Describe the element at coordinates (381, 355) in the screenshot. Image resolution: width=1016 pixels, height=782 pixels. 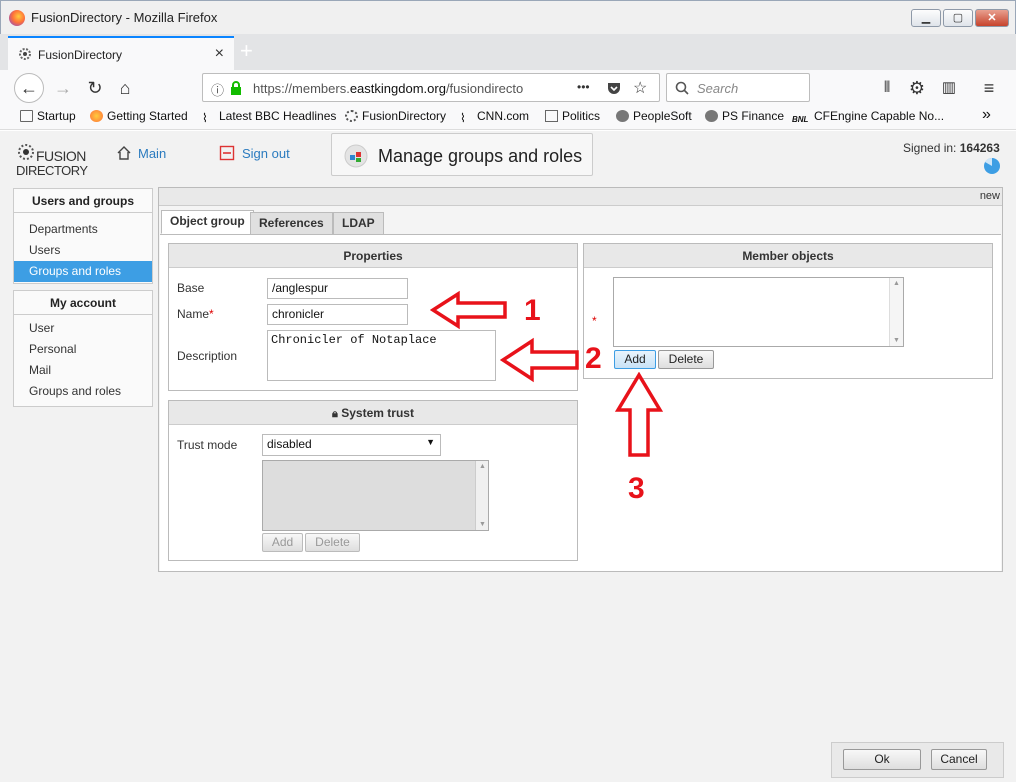
I see `description-field: Chronicler of Notaplace` at that location.